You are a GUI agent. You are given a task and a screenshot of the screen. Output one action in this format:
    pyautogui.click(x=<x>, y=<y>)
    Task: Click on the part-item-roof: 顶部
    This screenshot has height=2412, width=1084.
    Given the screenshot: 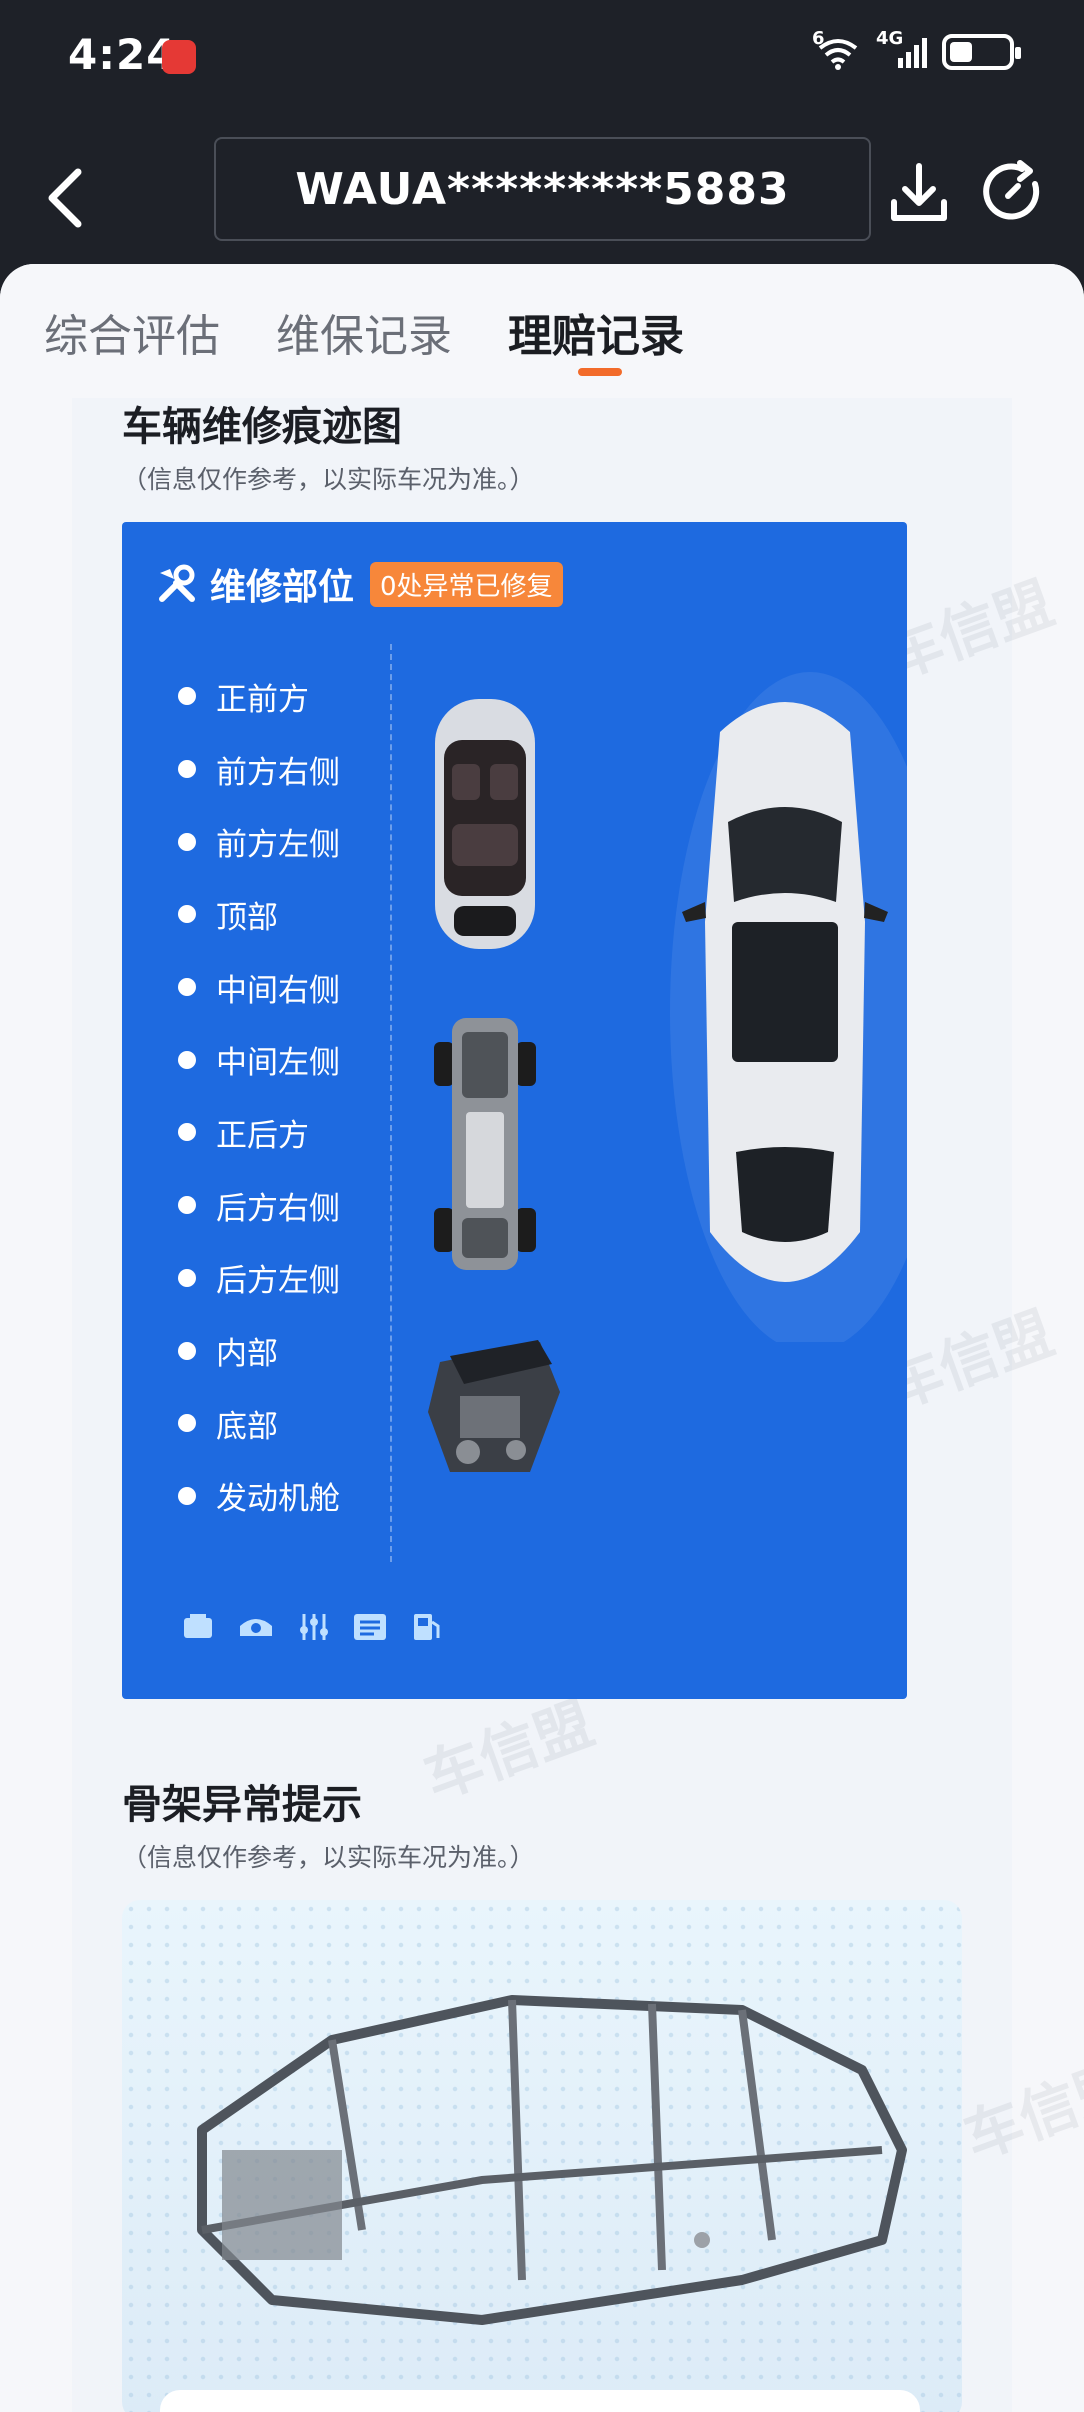 What is the action you would take?
    pyautogui.click(x=259, y=914)
    